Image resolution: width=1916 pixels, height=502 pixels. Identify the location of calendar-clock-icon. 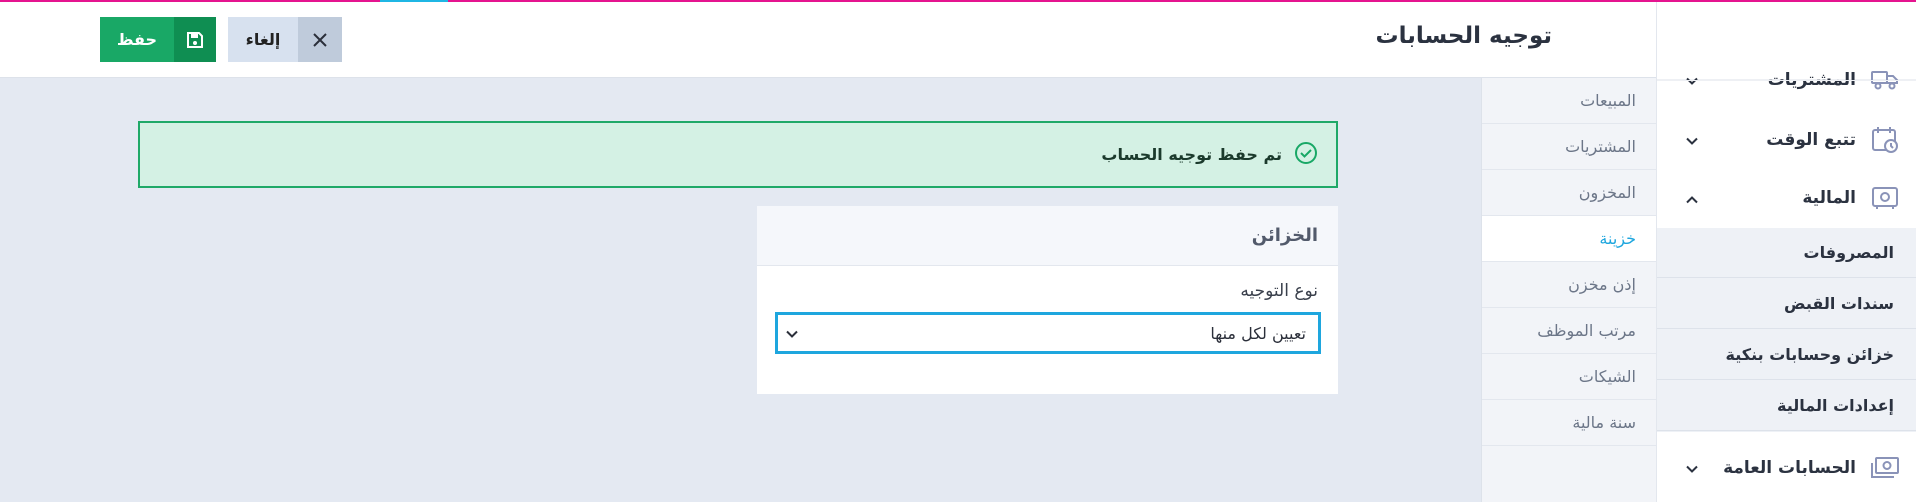
(1885, 140).